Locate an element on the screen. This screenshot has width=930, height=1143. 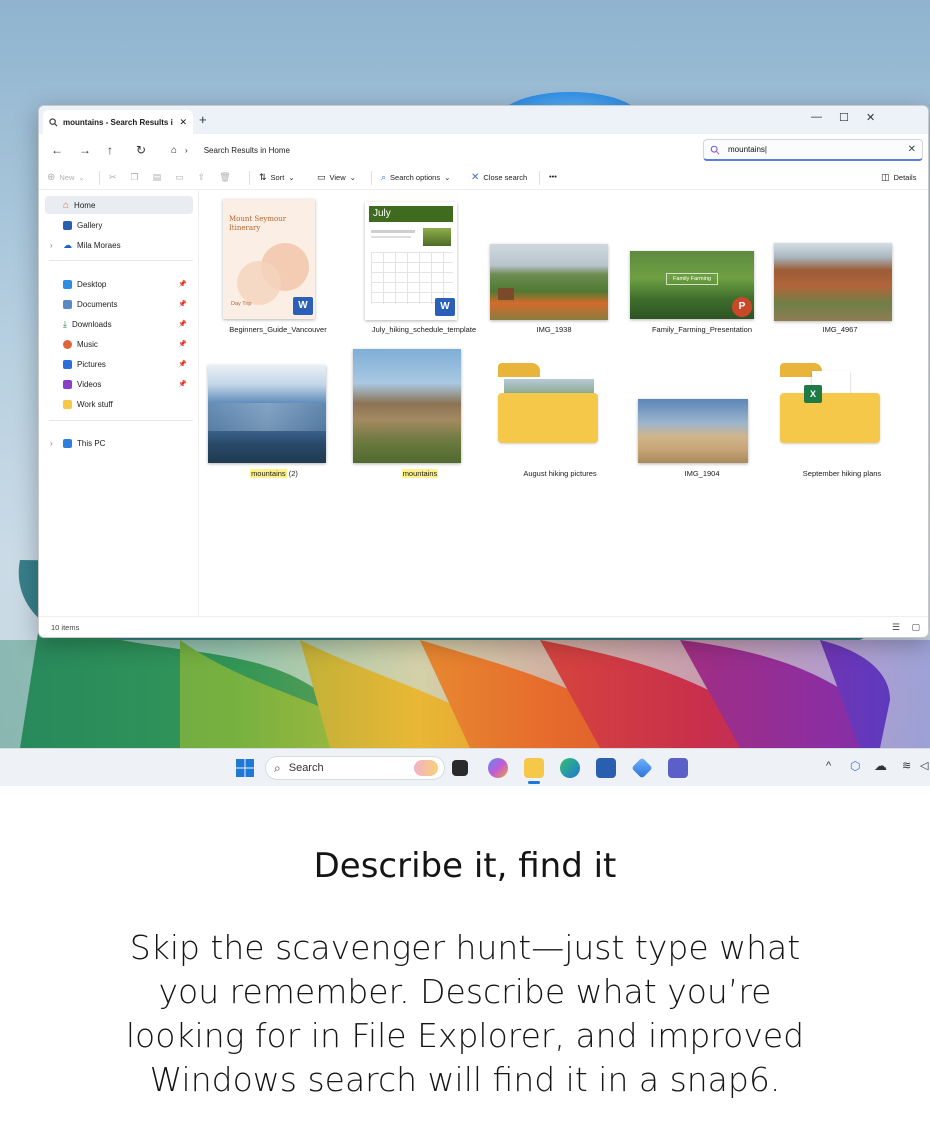
document-thumbnail: Mount Seymour Itinerary Day Trip W is located at coordinates (269, 259).